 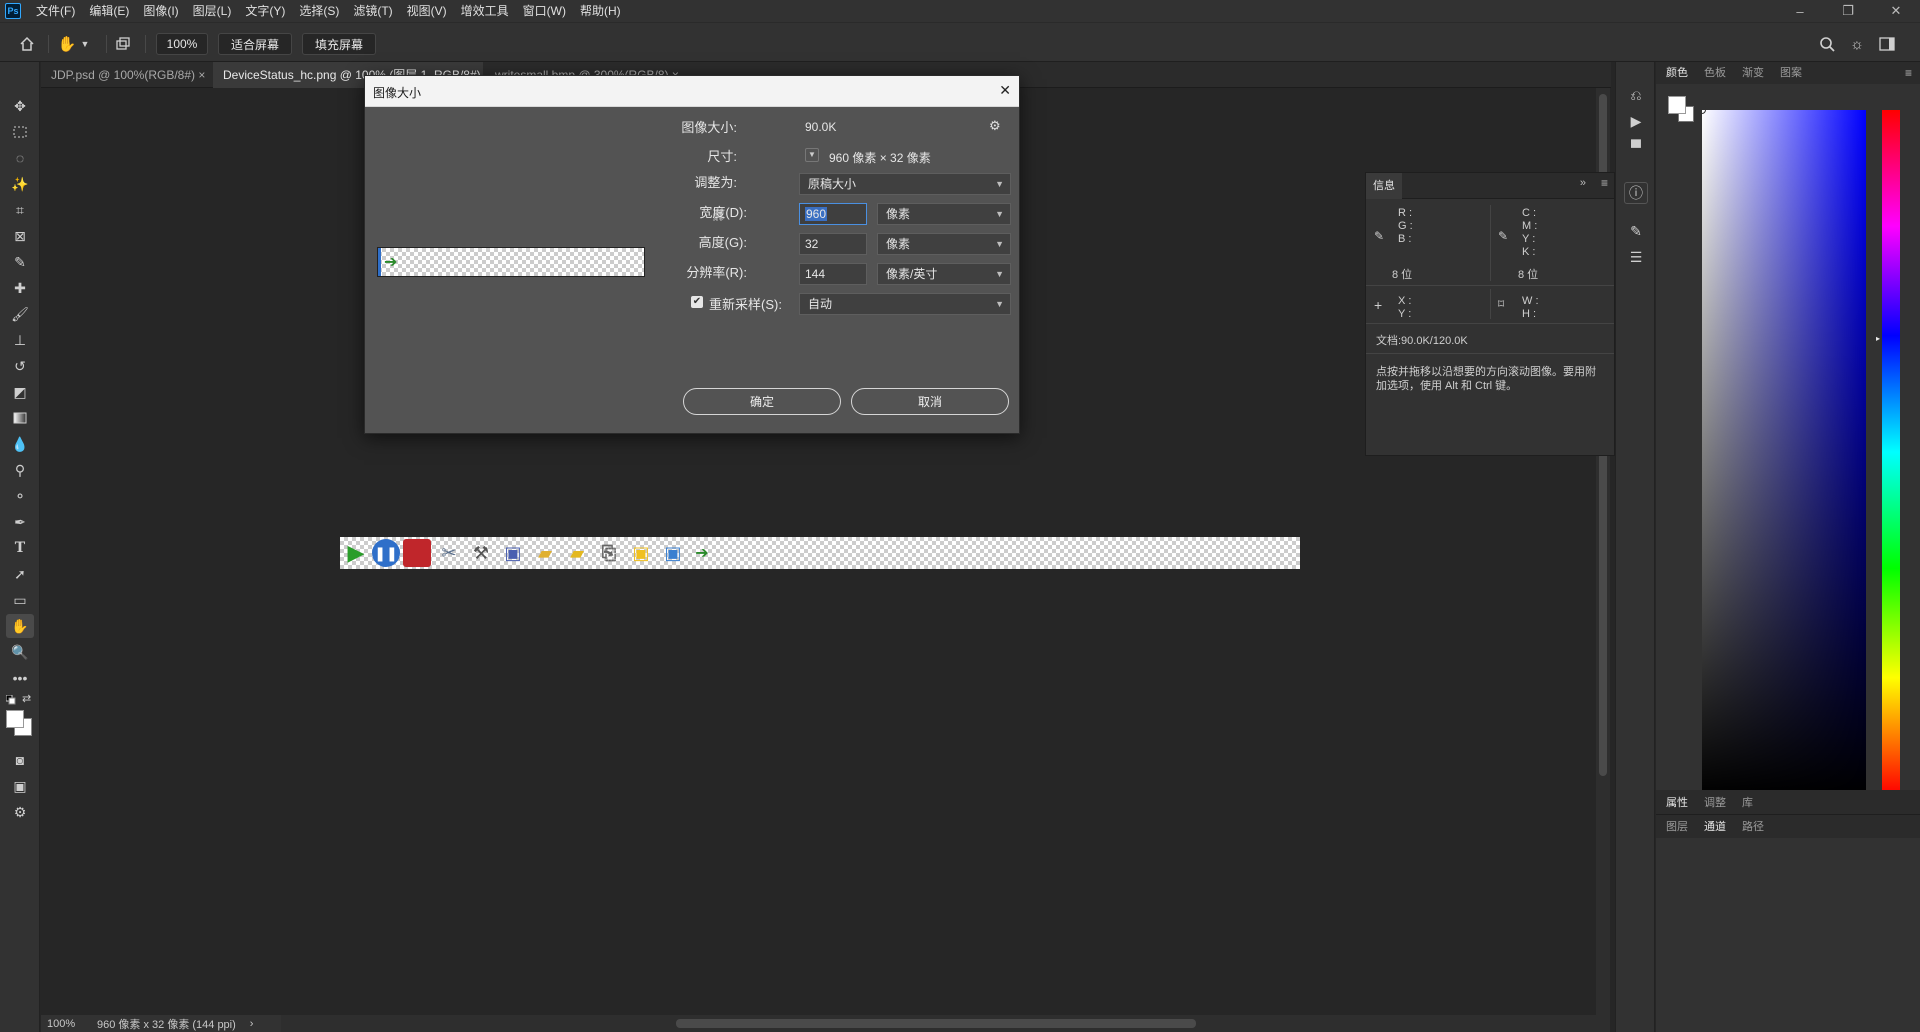 I want to click on menu-plugins: 增效工具, so click(x=485, y=11).